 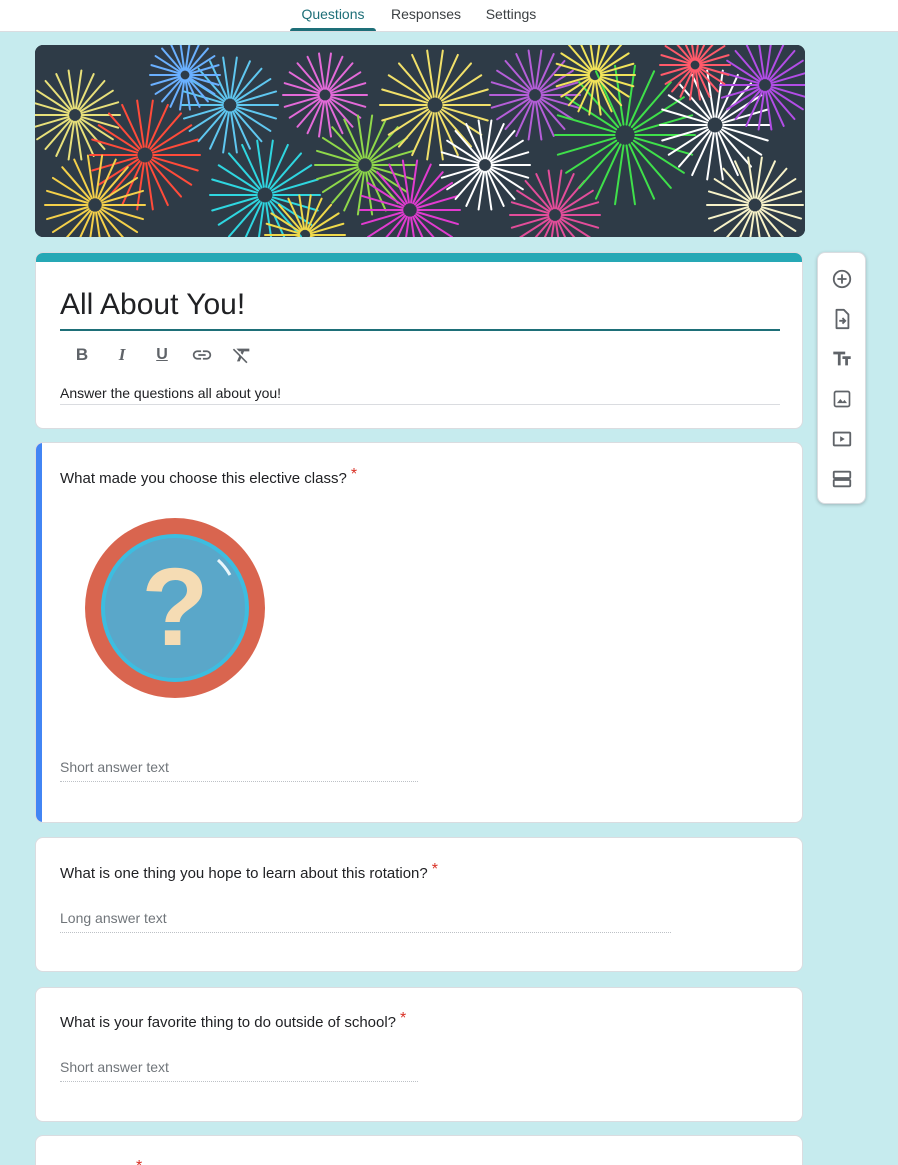 What do you see at coordinates (841, 378) in the screenshot?
I see `side-toolbar` at bounding box center [841, 378].